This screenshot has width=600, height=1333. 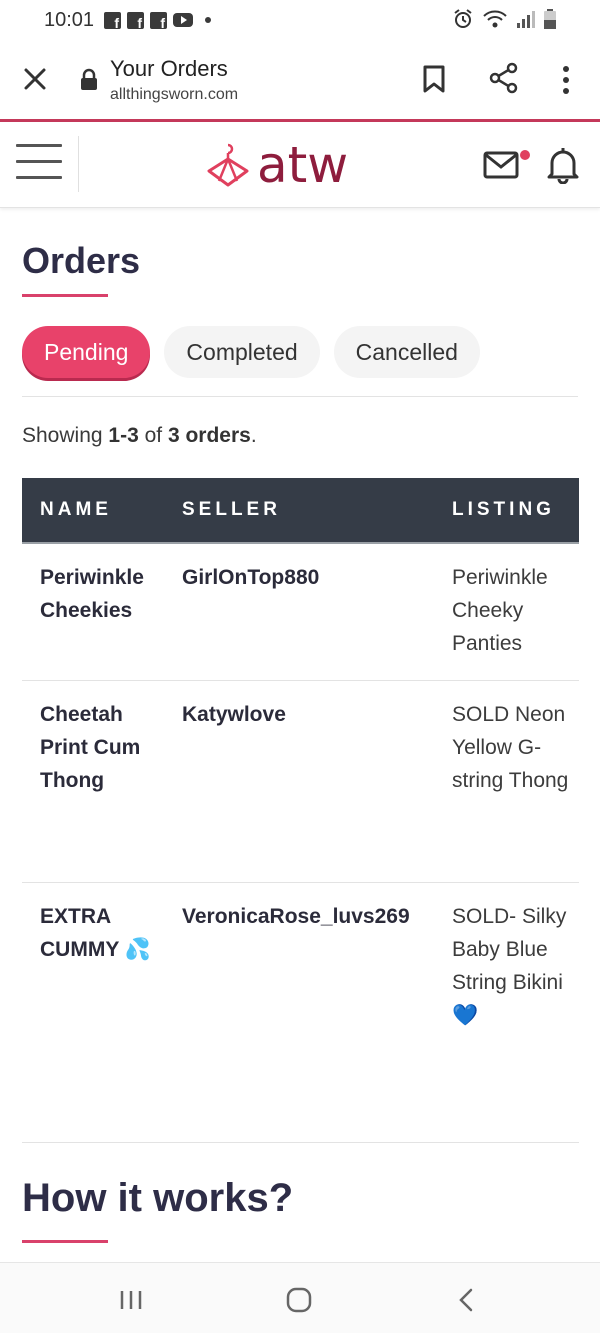 I want to click on back-icon, so click(x=466, y=1300).